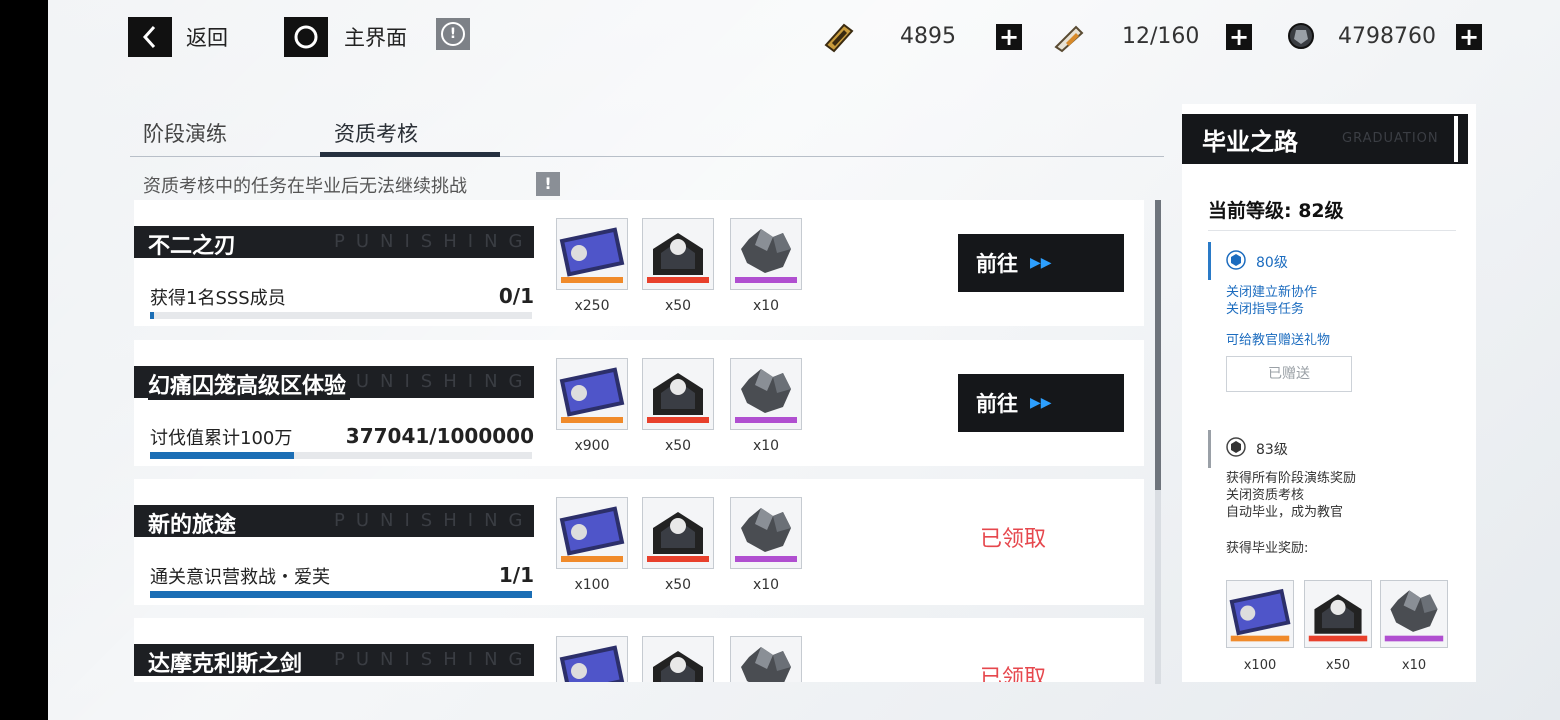  Describe the element at coordinates (1291, 495) in the screenshot. I see `milestone-effects: 获得所有阶段演练奖励 关闭资质考核 自动毕业，成为教官` at that location.